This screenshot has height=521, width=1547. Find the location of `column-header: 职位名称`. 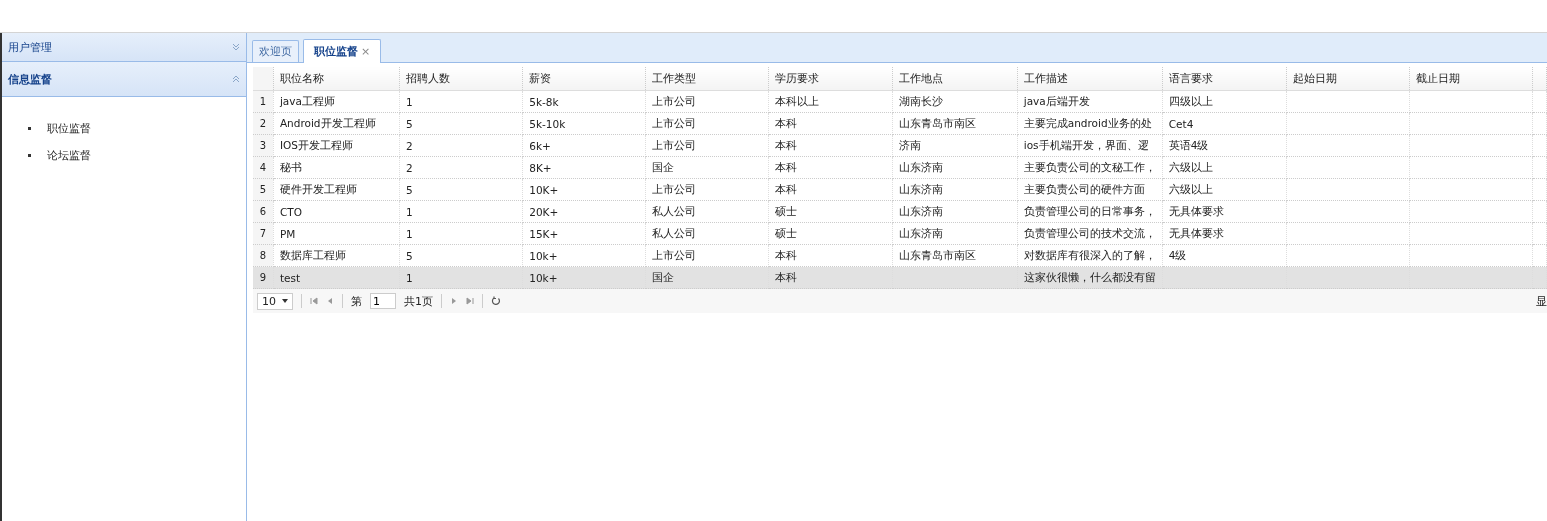

column-header: 职位名称 is located at coordinates (336, 79).